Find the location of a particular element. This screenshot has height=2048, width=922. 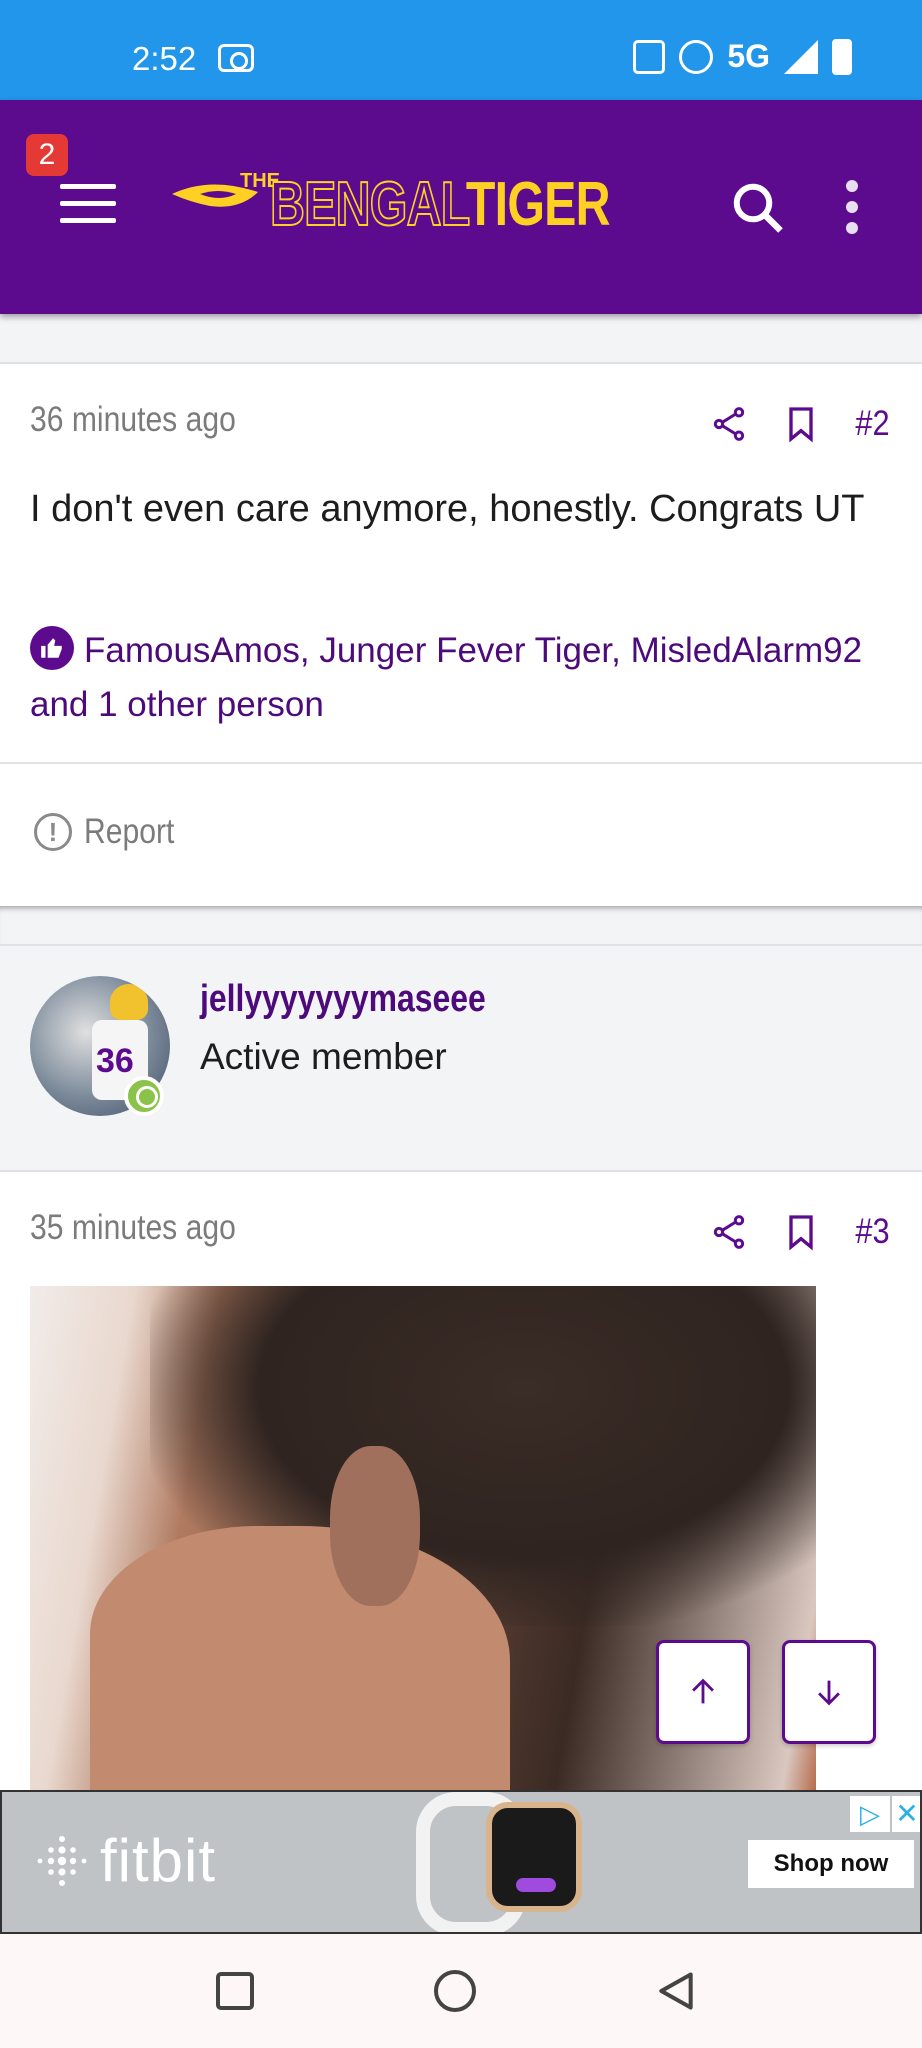

nfc-icon is located at coordinates (649, 56).